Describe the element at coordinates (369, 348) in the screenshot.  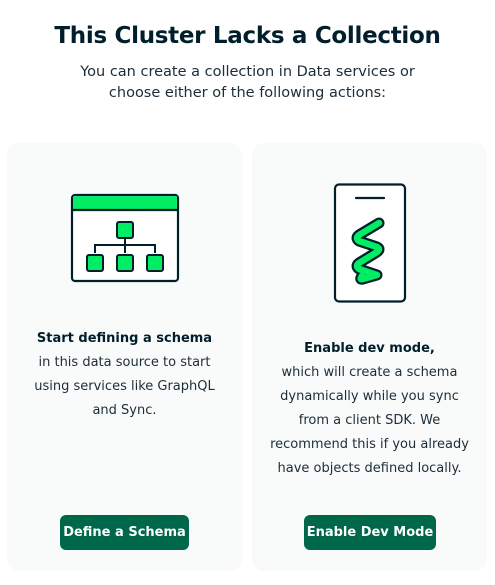
I see `enable-dev-mode-heading: Enable dev mode,` at that location.